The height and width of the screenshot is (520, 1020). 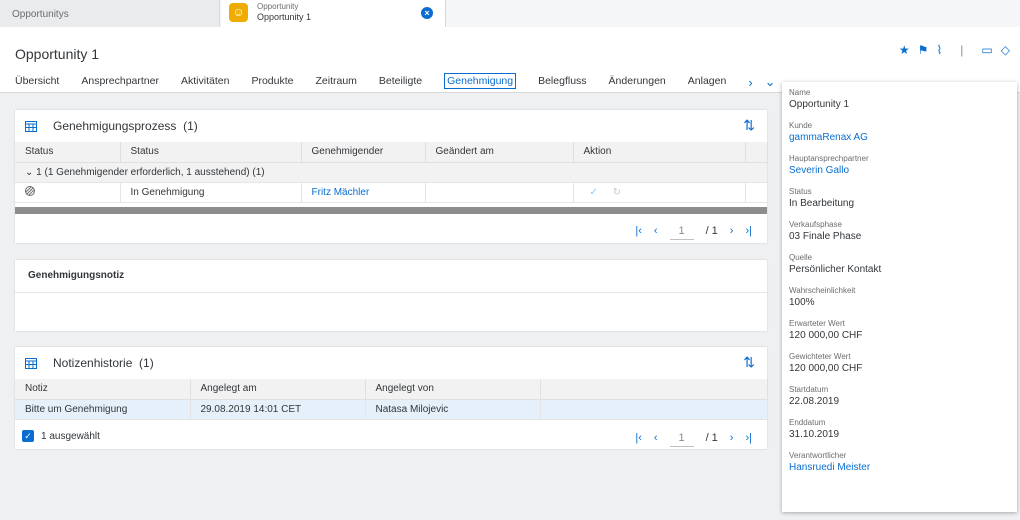 What do you see at coordinates (899, 170) in the screenshot?
I see `main-contact-link: Severin Gallo` at bounding box center [899, 170].